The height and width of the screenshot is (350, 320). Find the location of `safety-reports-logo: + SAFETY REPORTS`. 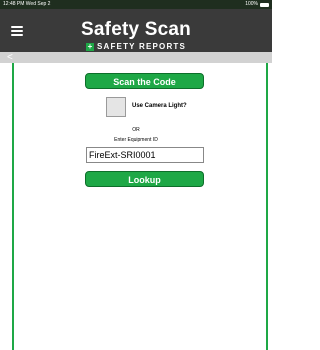

safety-reports-logo: + SAFETY REPORTS is located at coordinates (136, 46).